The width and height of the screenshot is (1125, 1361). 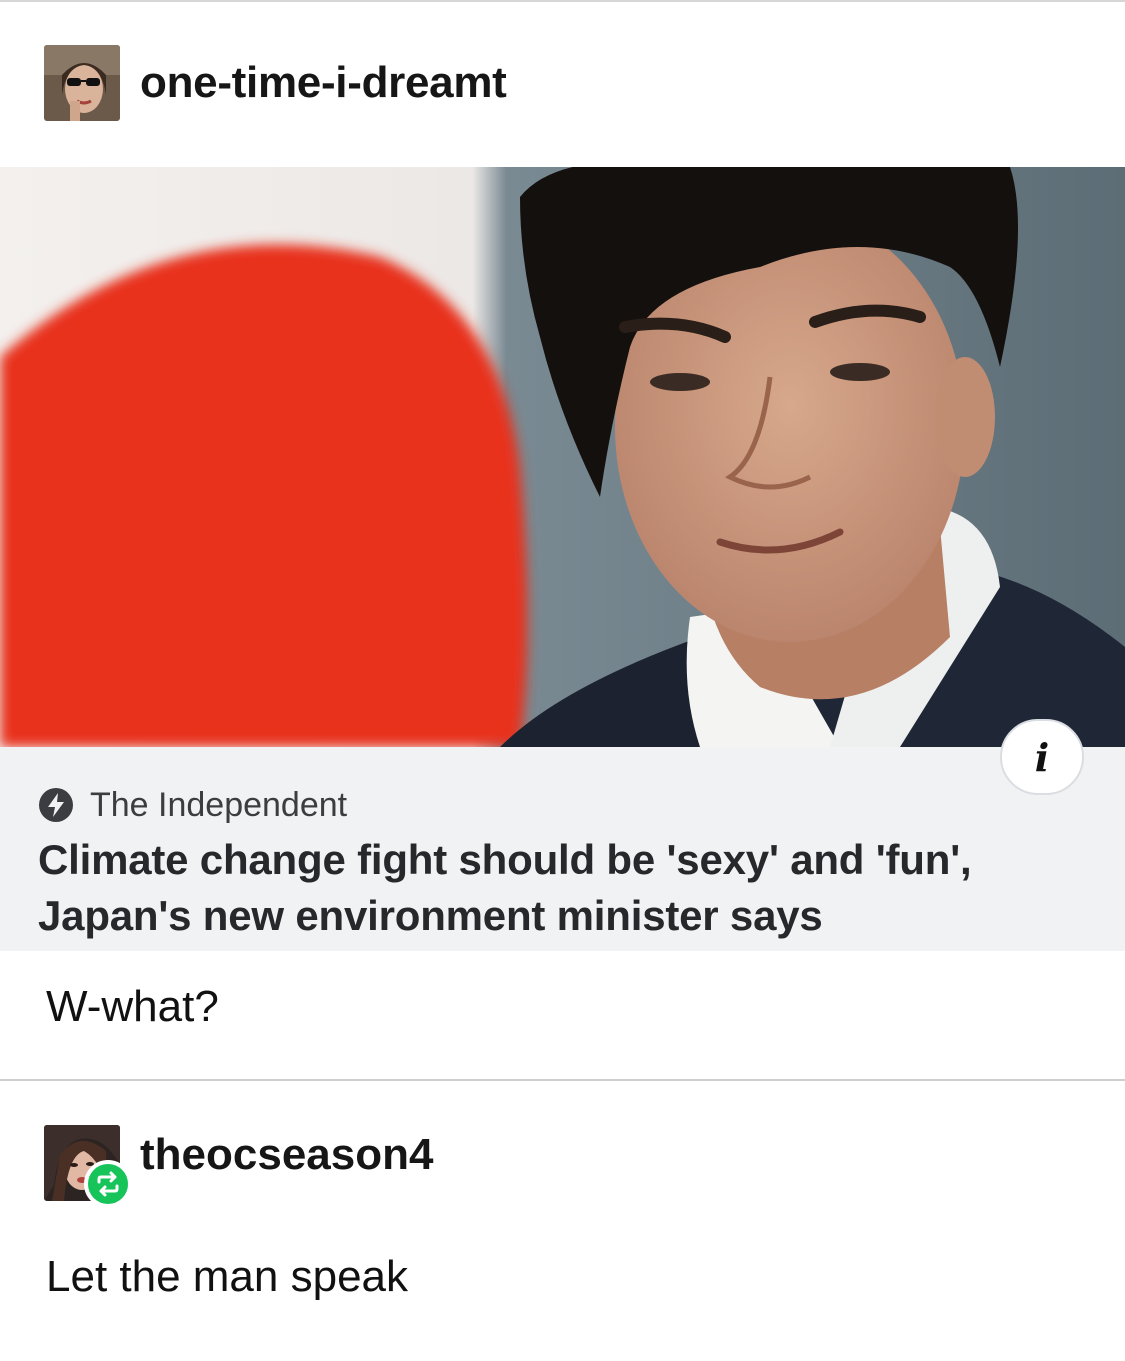 I want to click on reblog-username: theocseason4, so click(x=286, y=1155).